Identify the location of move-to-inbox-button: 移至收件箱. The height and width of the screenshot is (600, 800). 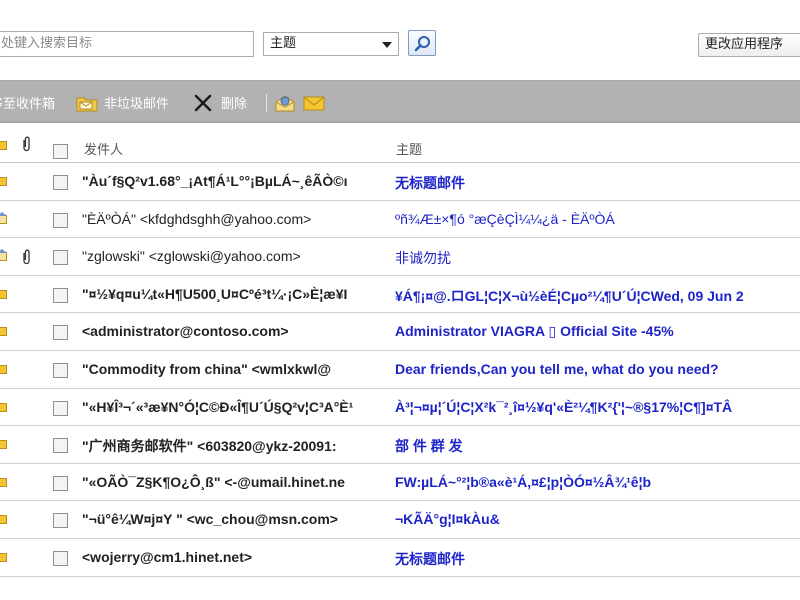
(27, 102).